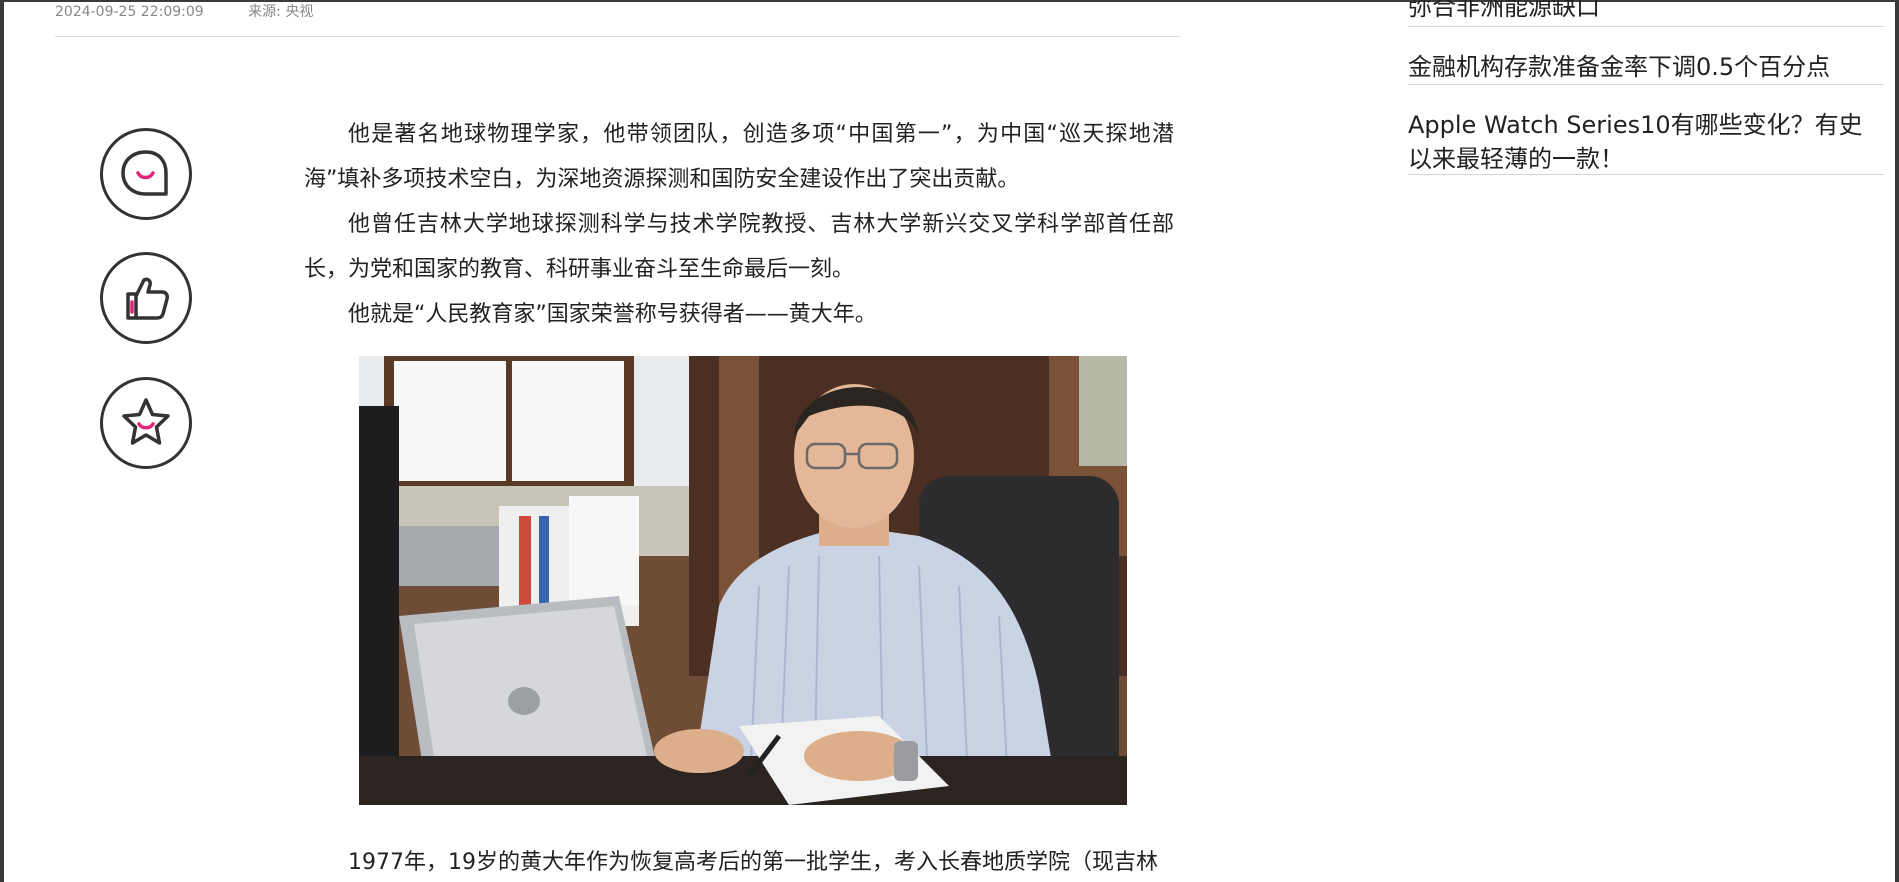 The width and height of the screenshot is (1899, 882). I want to click on article-meta: 2024-09-25 22:09:09 来源: 央视, so click(204, 10).